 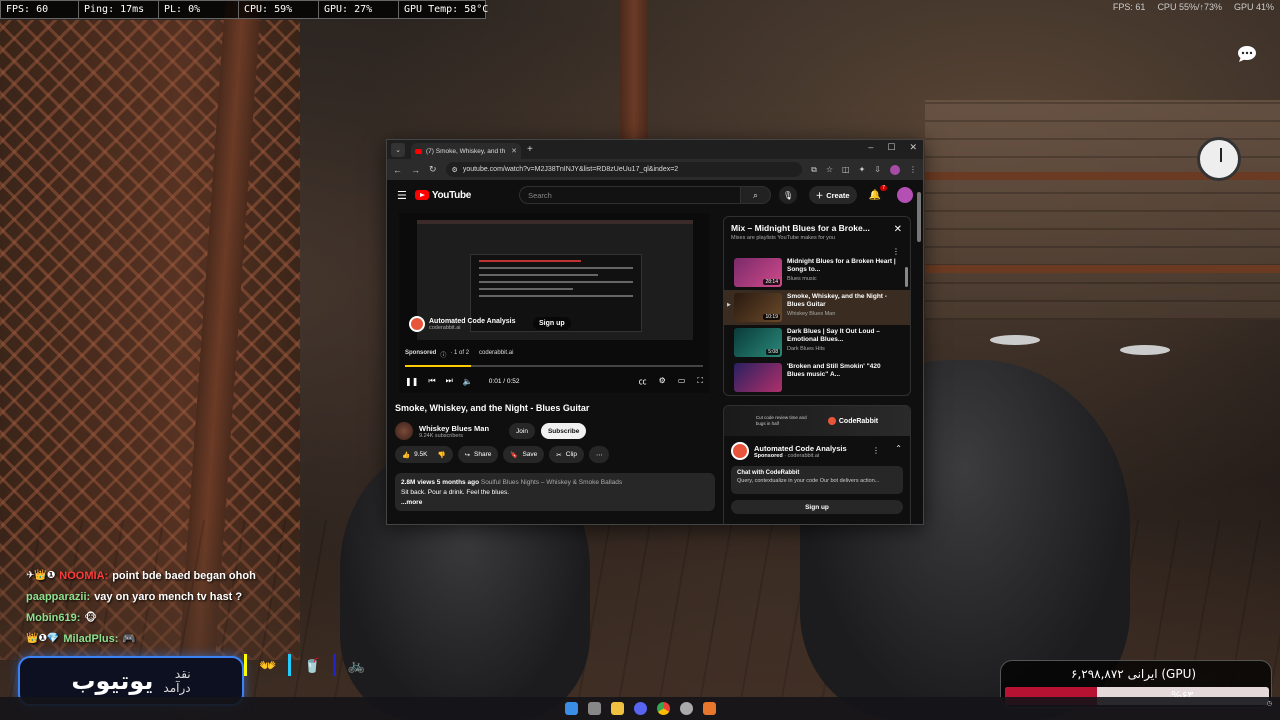 What do you see at coordinates (431, 381) in the screenshot?
I see `previous-icon: ⏮` at bounding box center [431, 381].